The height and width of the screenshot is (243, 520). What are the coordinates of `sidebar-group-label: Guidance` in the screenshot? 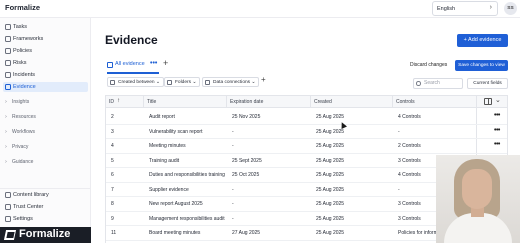 It's located at (23, 162).